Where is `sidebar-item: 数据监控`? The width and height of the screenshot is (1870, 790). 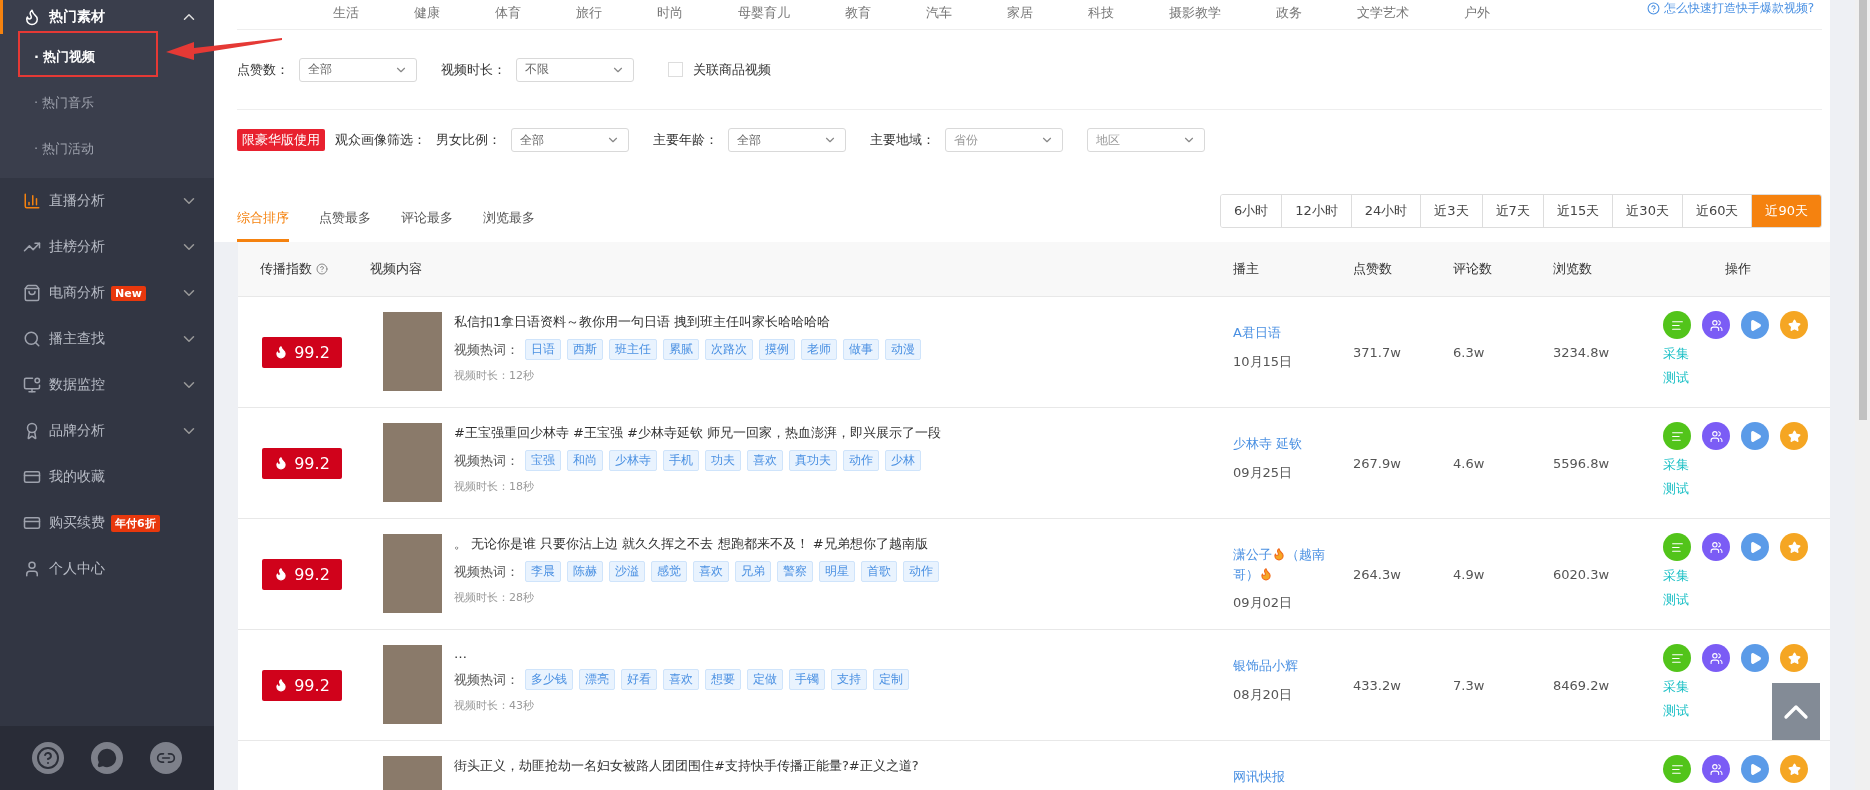 sidebar-item: 数据监控 is located at coordinates (107, 385).